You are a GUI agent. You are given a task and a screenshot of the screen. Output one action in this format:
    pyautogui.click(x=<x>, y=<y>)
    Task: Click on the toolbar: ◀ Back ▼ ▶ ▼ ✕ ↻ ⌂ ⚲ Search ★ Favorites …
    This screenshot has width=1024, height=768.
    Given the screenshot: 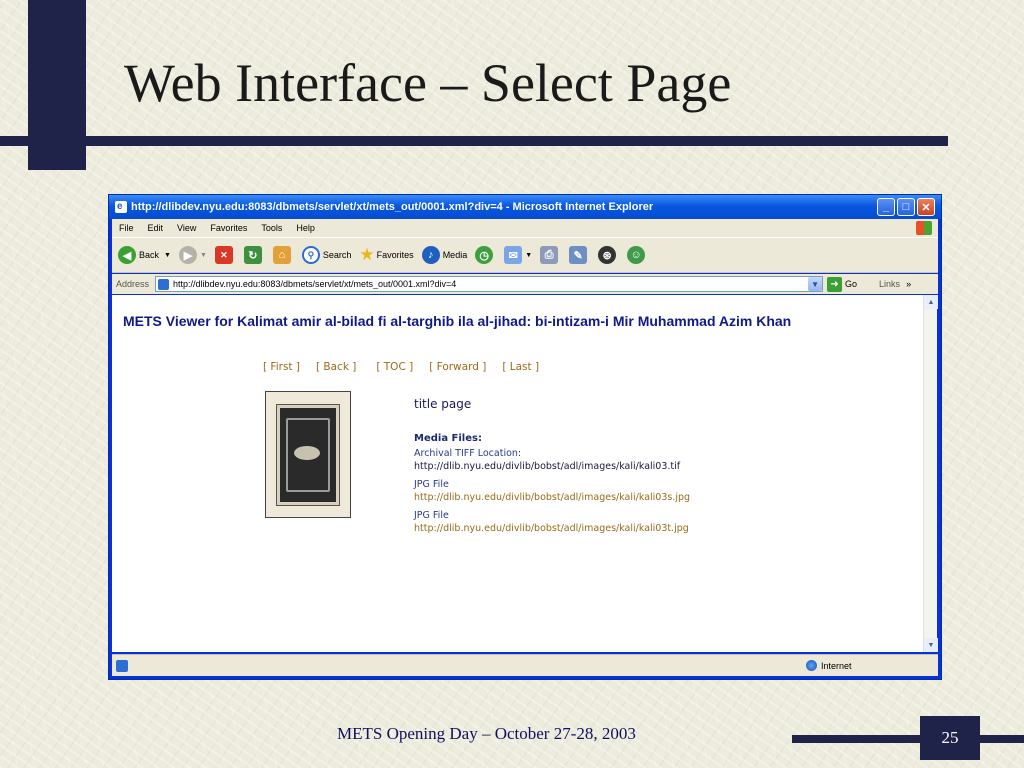 What is the action you would take?
    pyautogui.click(x=525, y=255)
    